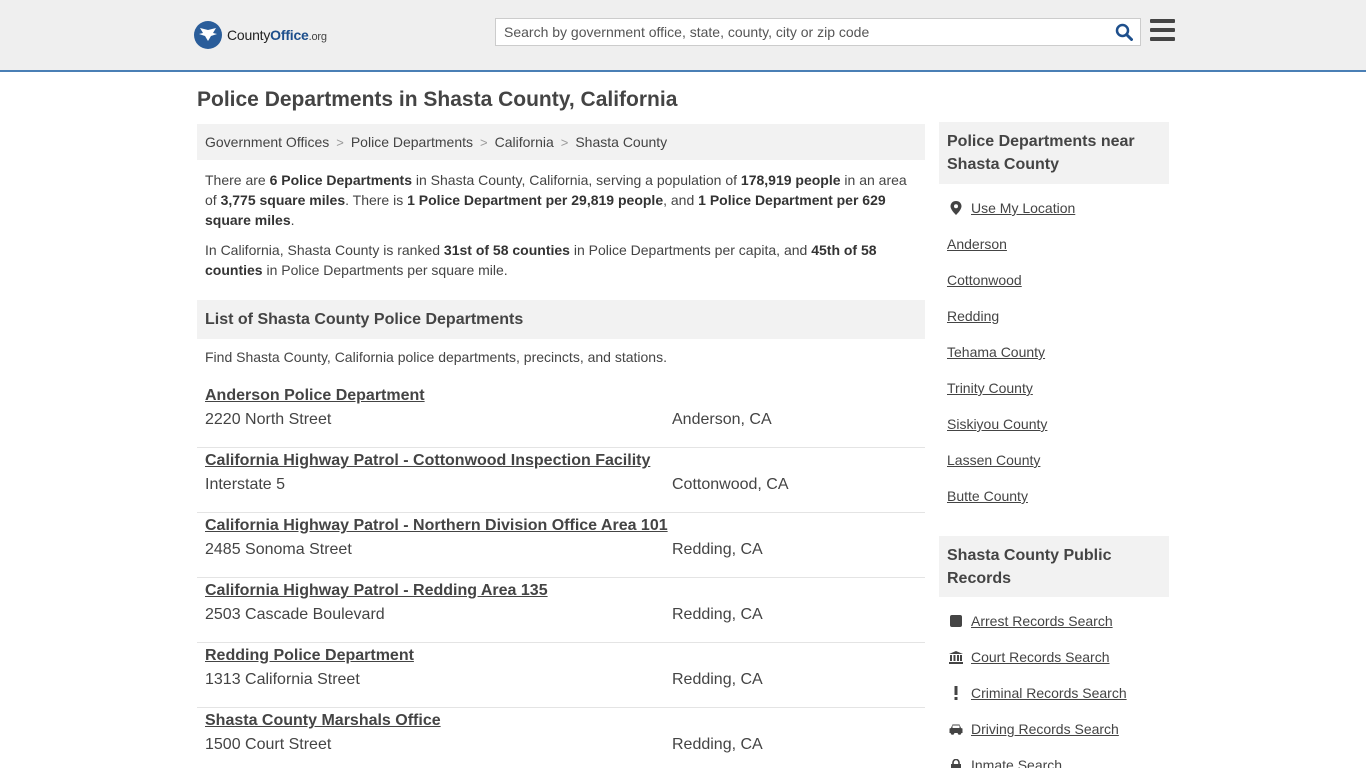  I want to click on nearby-link: Cottonwood, so click(984, 280).